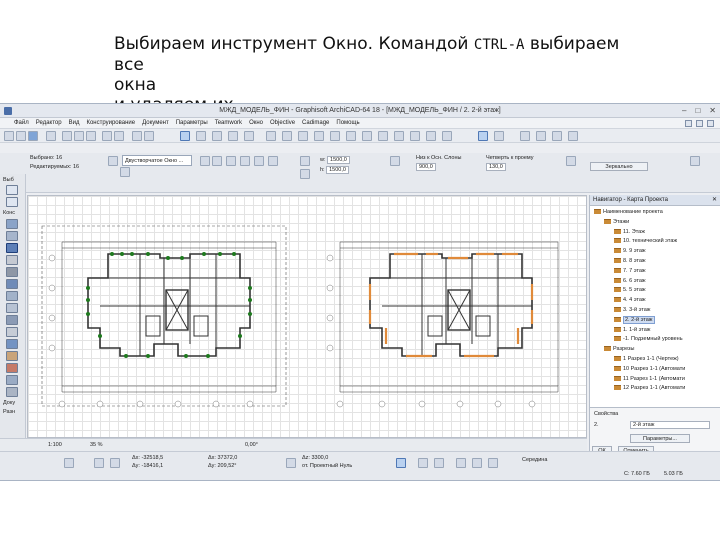  I want to click on tree-item: -1. Подземный уровень, so click(648, 339).